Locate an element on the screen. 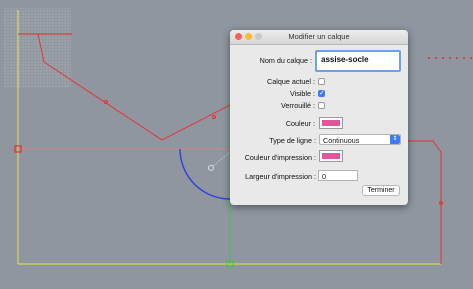  done-button: Terminer is located at coordinates (381, 190).